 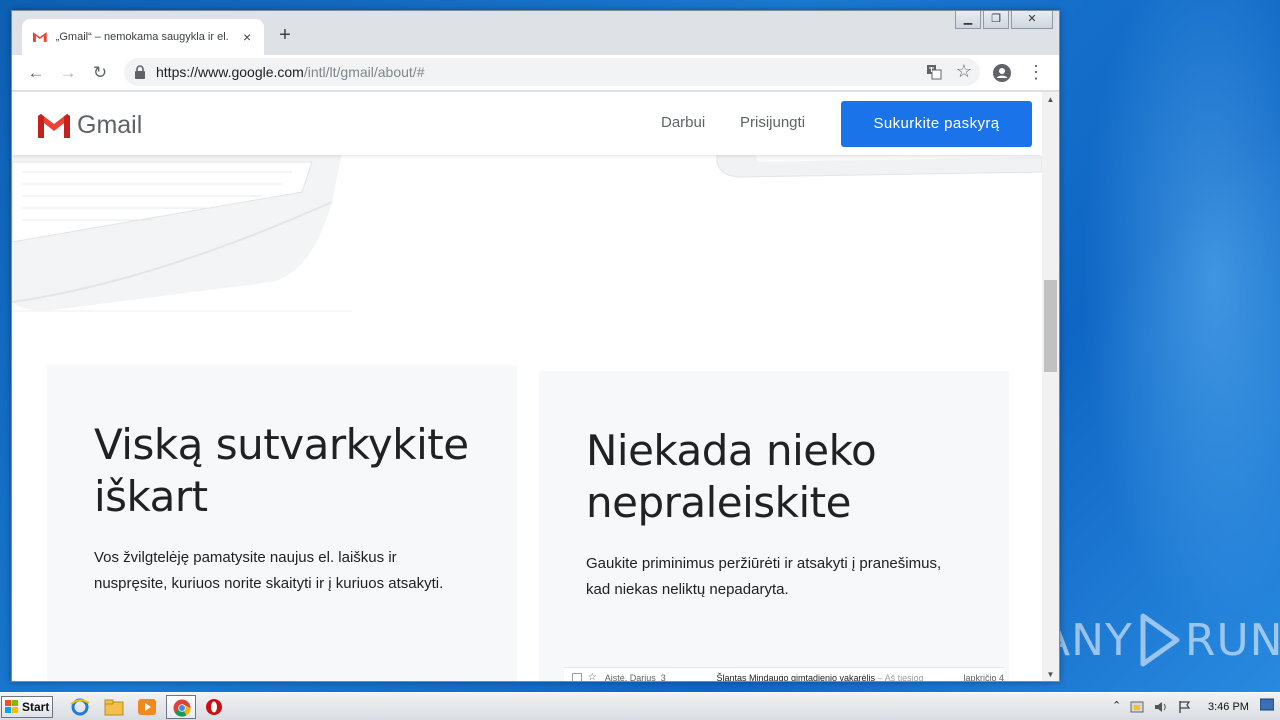 I want to click on create-account-button: Sukurkite paskyrą, so click(x=936, y=124).